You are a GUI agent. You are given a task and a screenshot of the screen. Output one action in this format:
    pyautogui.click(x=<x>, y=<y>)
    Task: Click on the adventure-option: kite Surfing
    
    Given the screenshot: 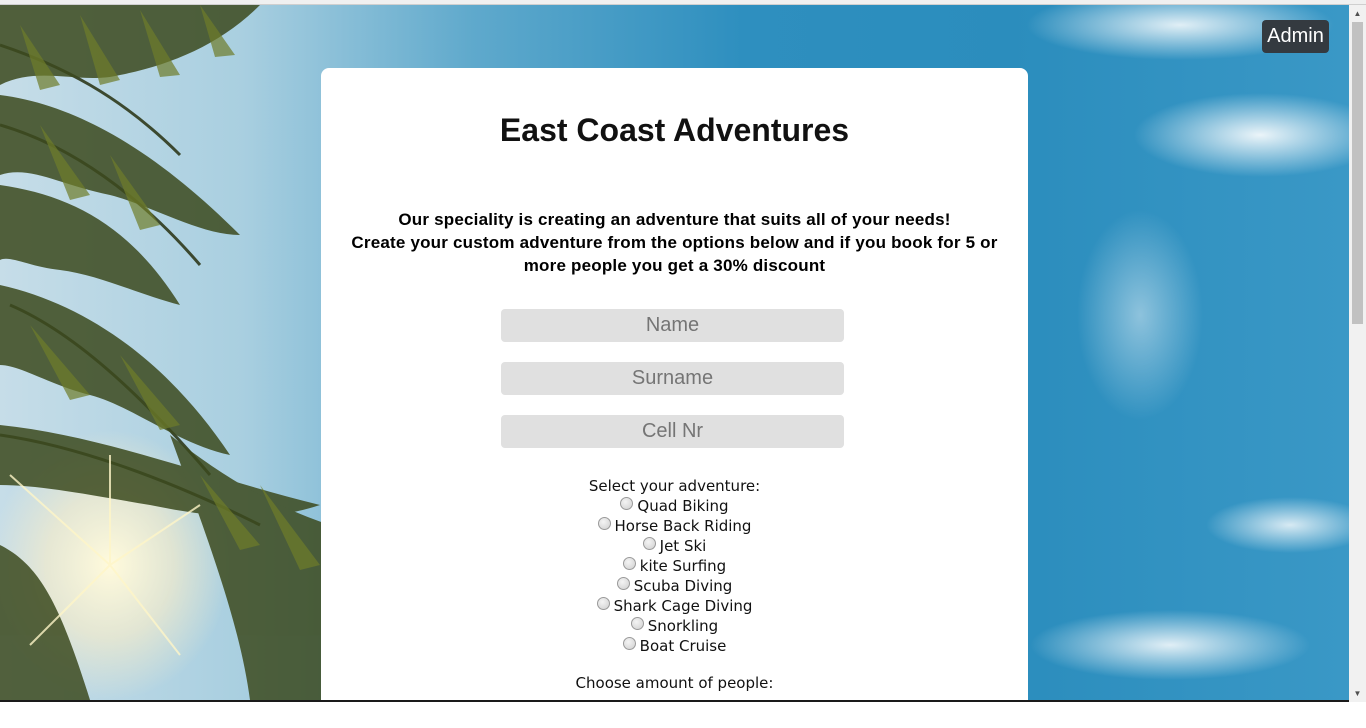 What is the action you would take?
    pyautogui.click(x=674, y=566)
    